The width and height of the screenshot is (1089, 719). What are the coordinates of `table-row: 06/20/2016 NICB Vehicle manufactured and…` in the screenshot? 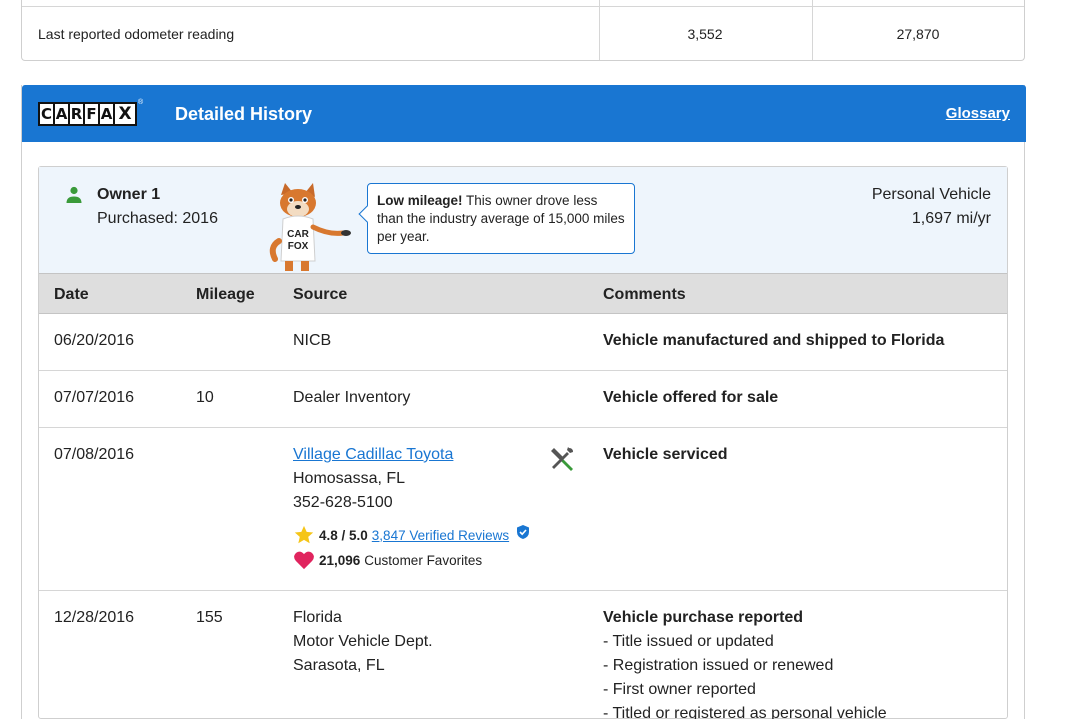 It's located at (523, 342).